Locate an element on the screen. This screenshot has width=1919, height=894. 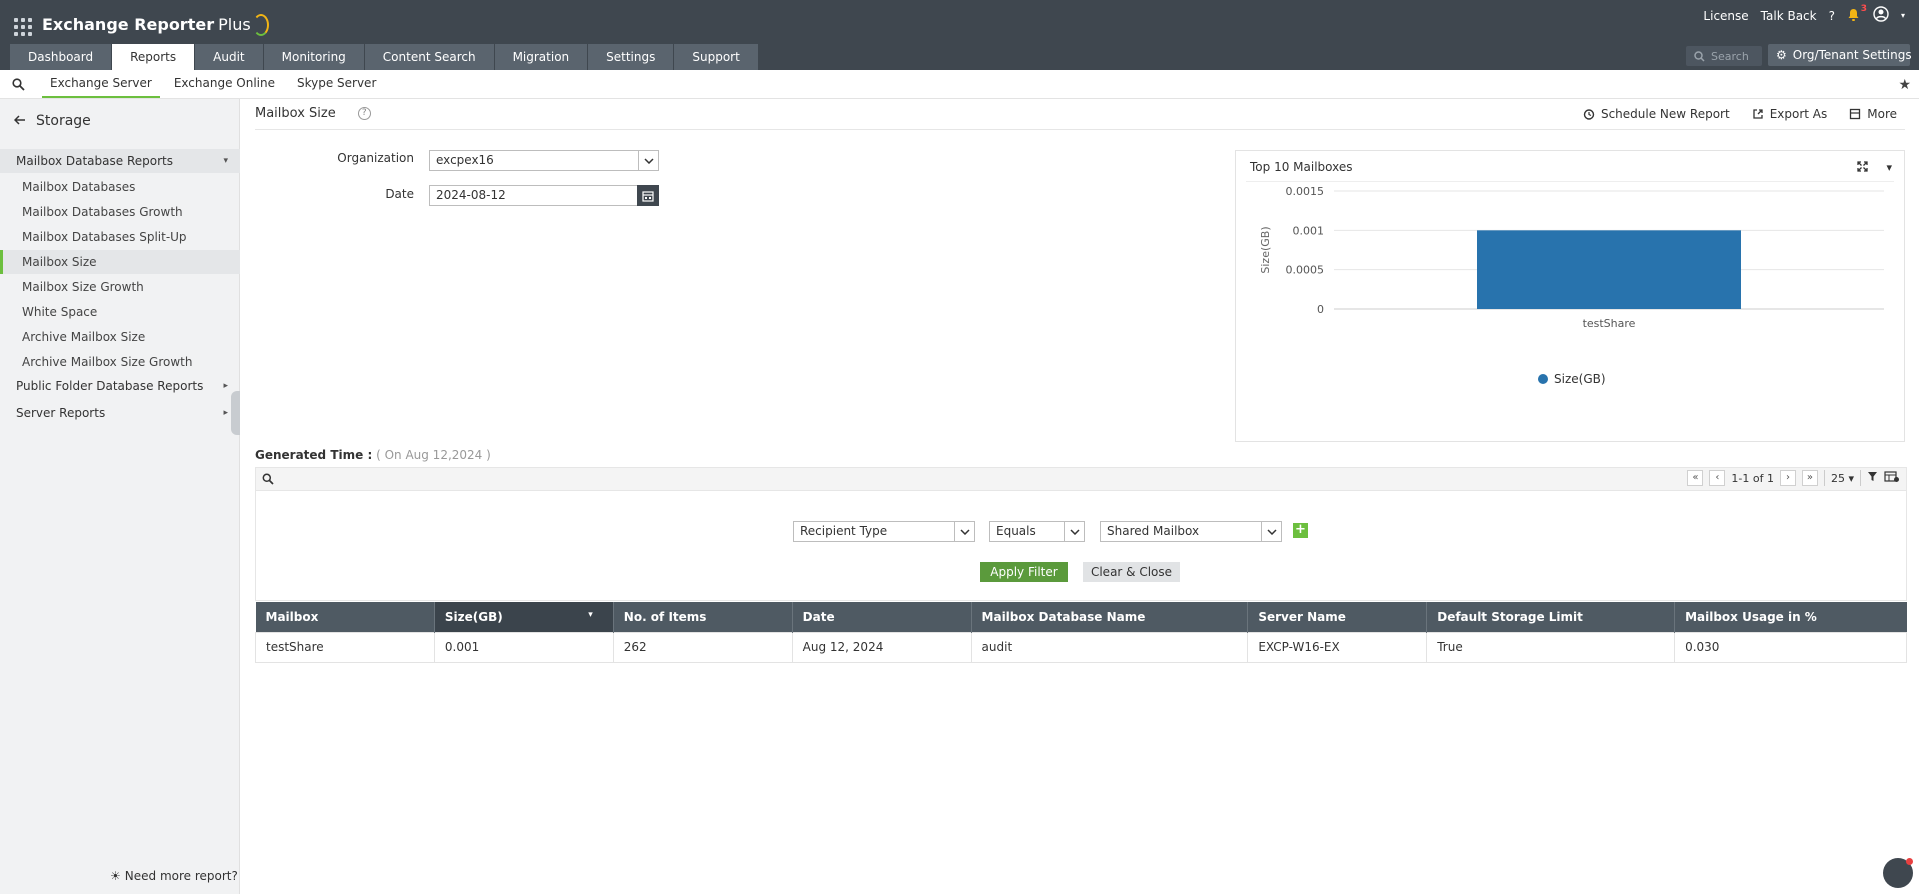
group-label: Public Folder Database Reports is located at coordinates (110, 386).